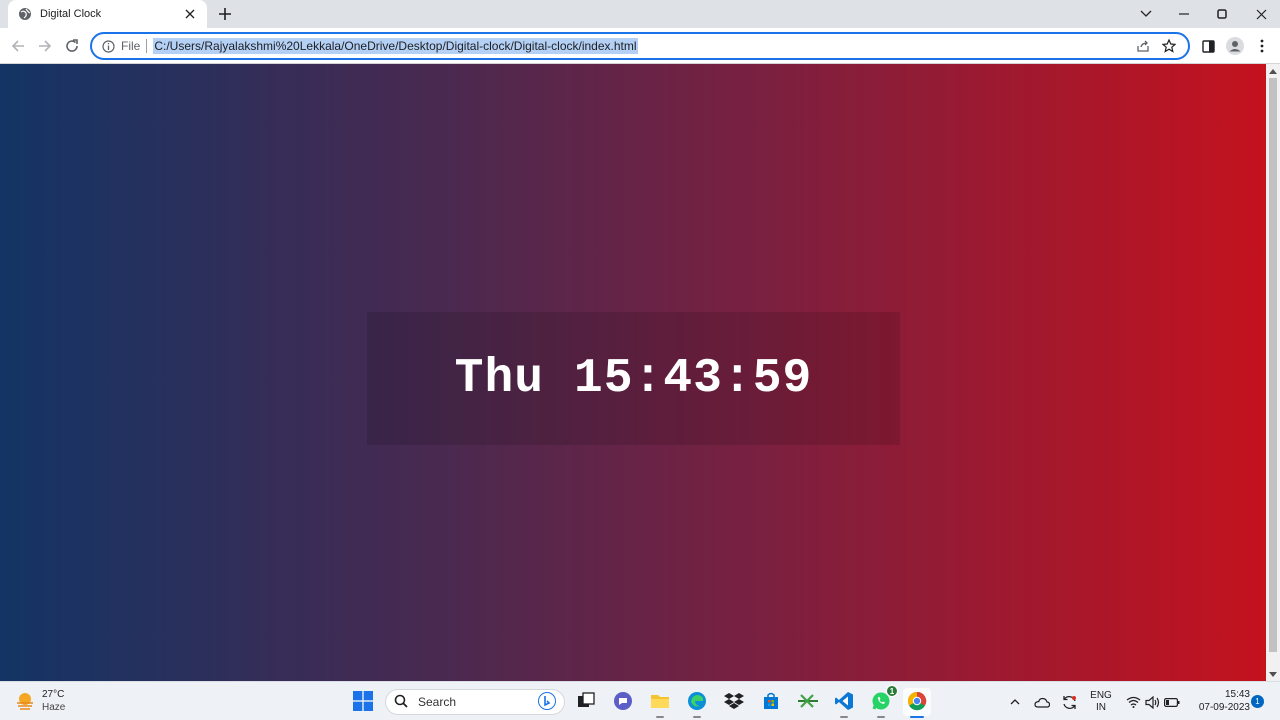  What do you see at coordinates (53, 694) in the screenshot?
I see `weather-temperature: 27°C` at bounding box center [53, 694].